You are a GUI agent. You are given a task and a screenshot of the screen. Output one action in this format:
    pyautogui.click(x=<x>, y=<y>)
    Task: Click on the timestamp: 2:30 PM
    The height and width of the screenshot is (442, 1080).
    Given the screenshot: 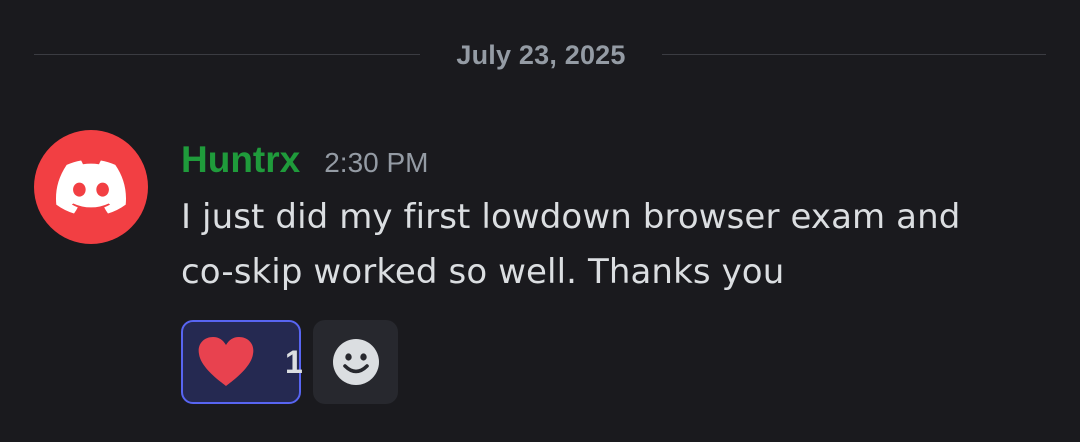 What is the action you would take?
    pyautogui.click(x=376, y=163)
    